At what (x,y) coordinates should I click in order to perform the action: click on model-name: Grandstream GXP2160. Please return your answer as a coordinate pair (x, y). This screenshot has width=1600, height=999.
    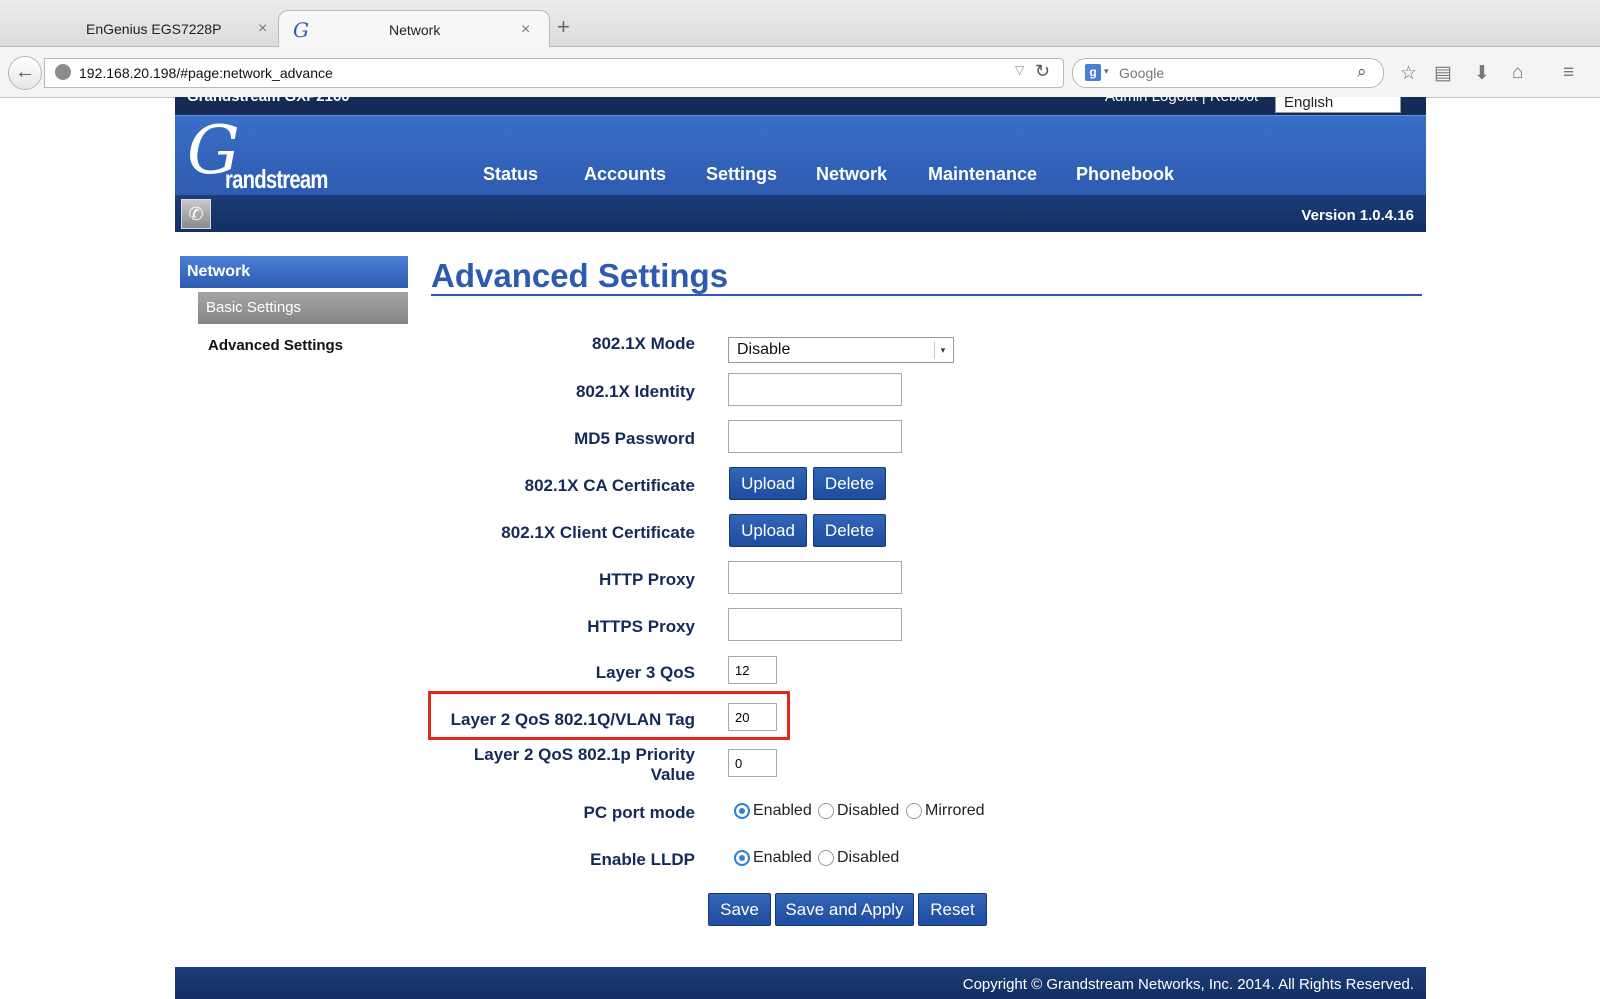
    Looking at the image, I should click on (268, 101).